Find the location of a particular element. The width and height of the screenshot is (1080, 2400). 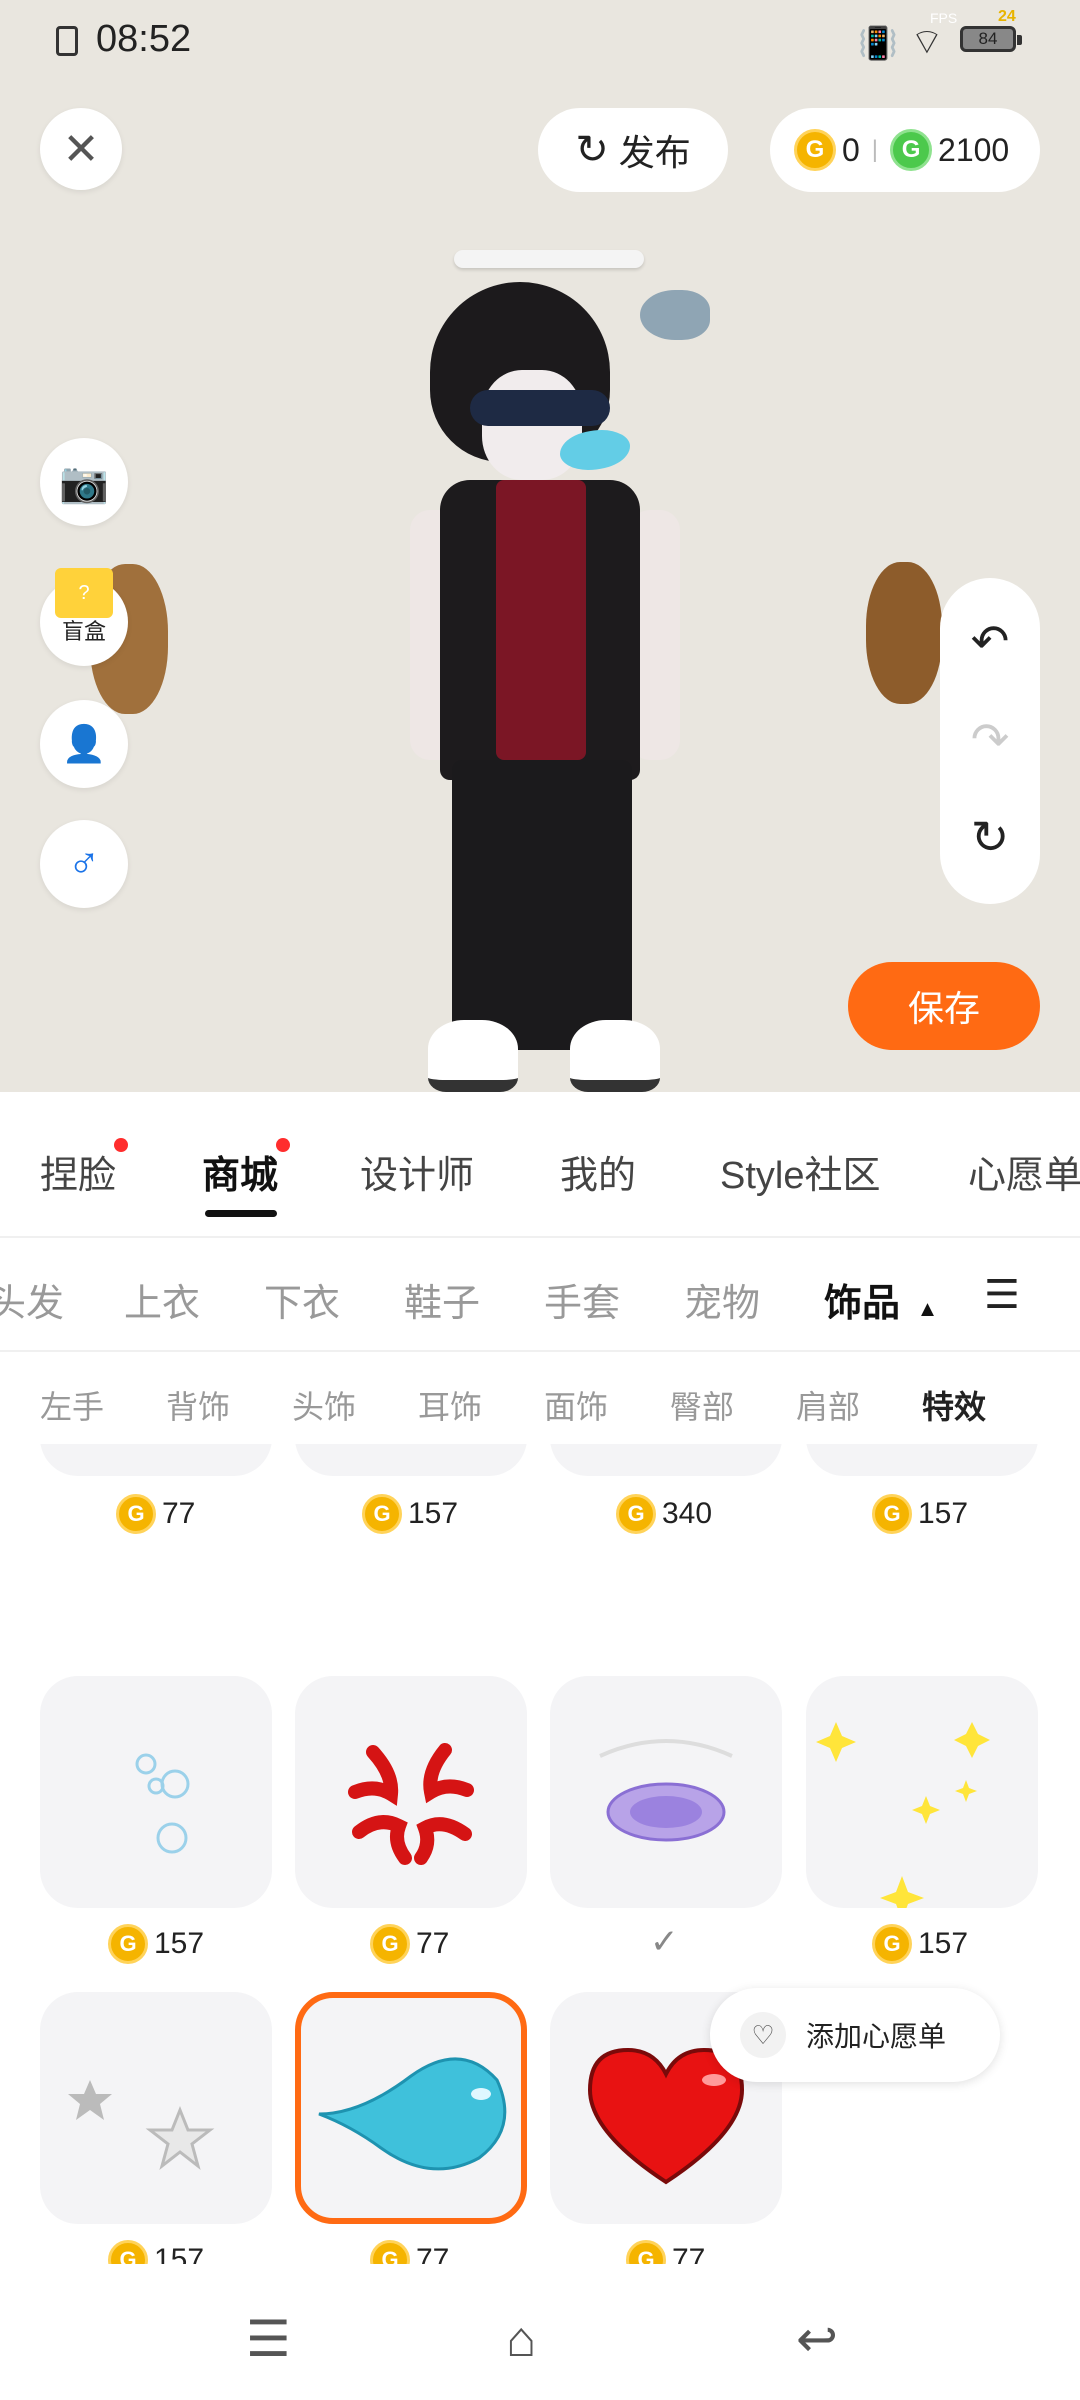

close-button: ✕ is located at coordinates (81, 149).